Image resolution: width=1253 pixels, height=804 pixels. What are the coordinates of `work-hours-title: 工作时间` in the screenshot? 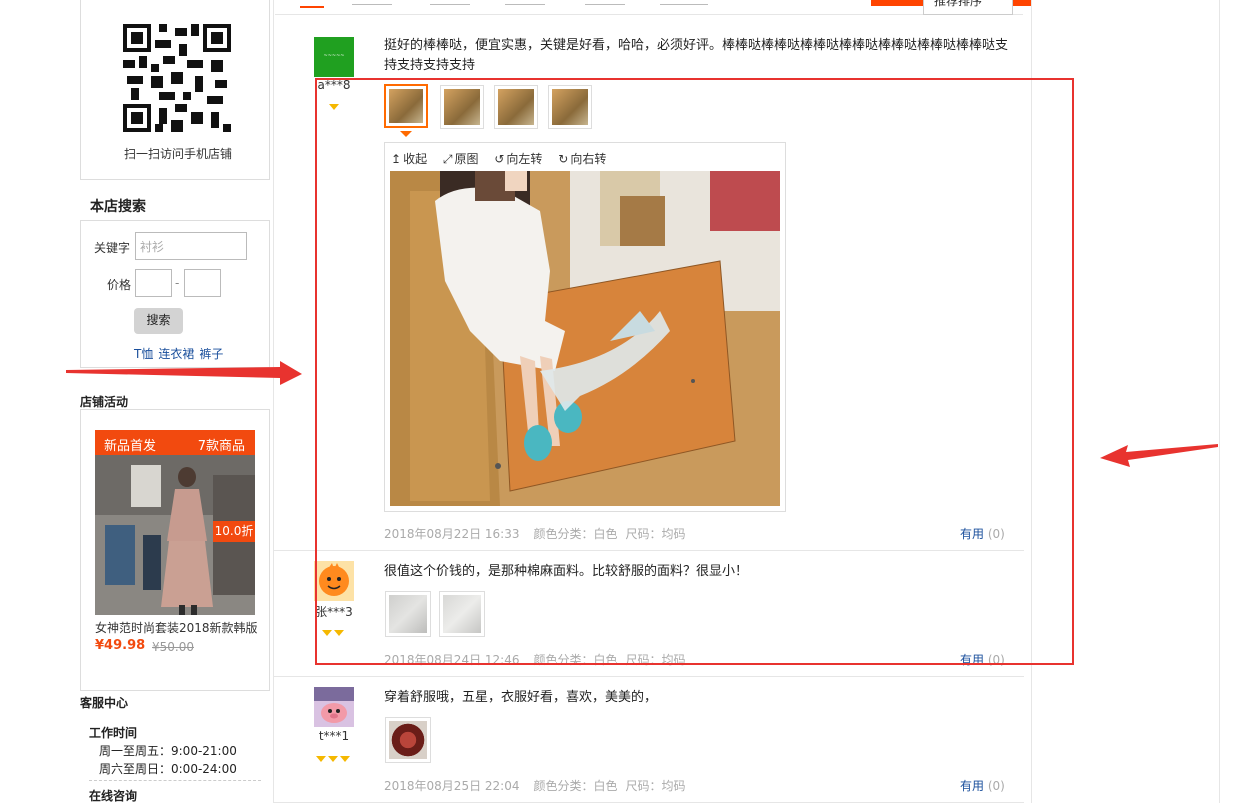 It's located at (113, 733).